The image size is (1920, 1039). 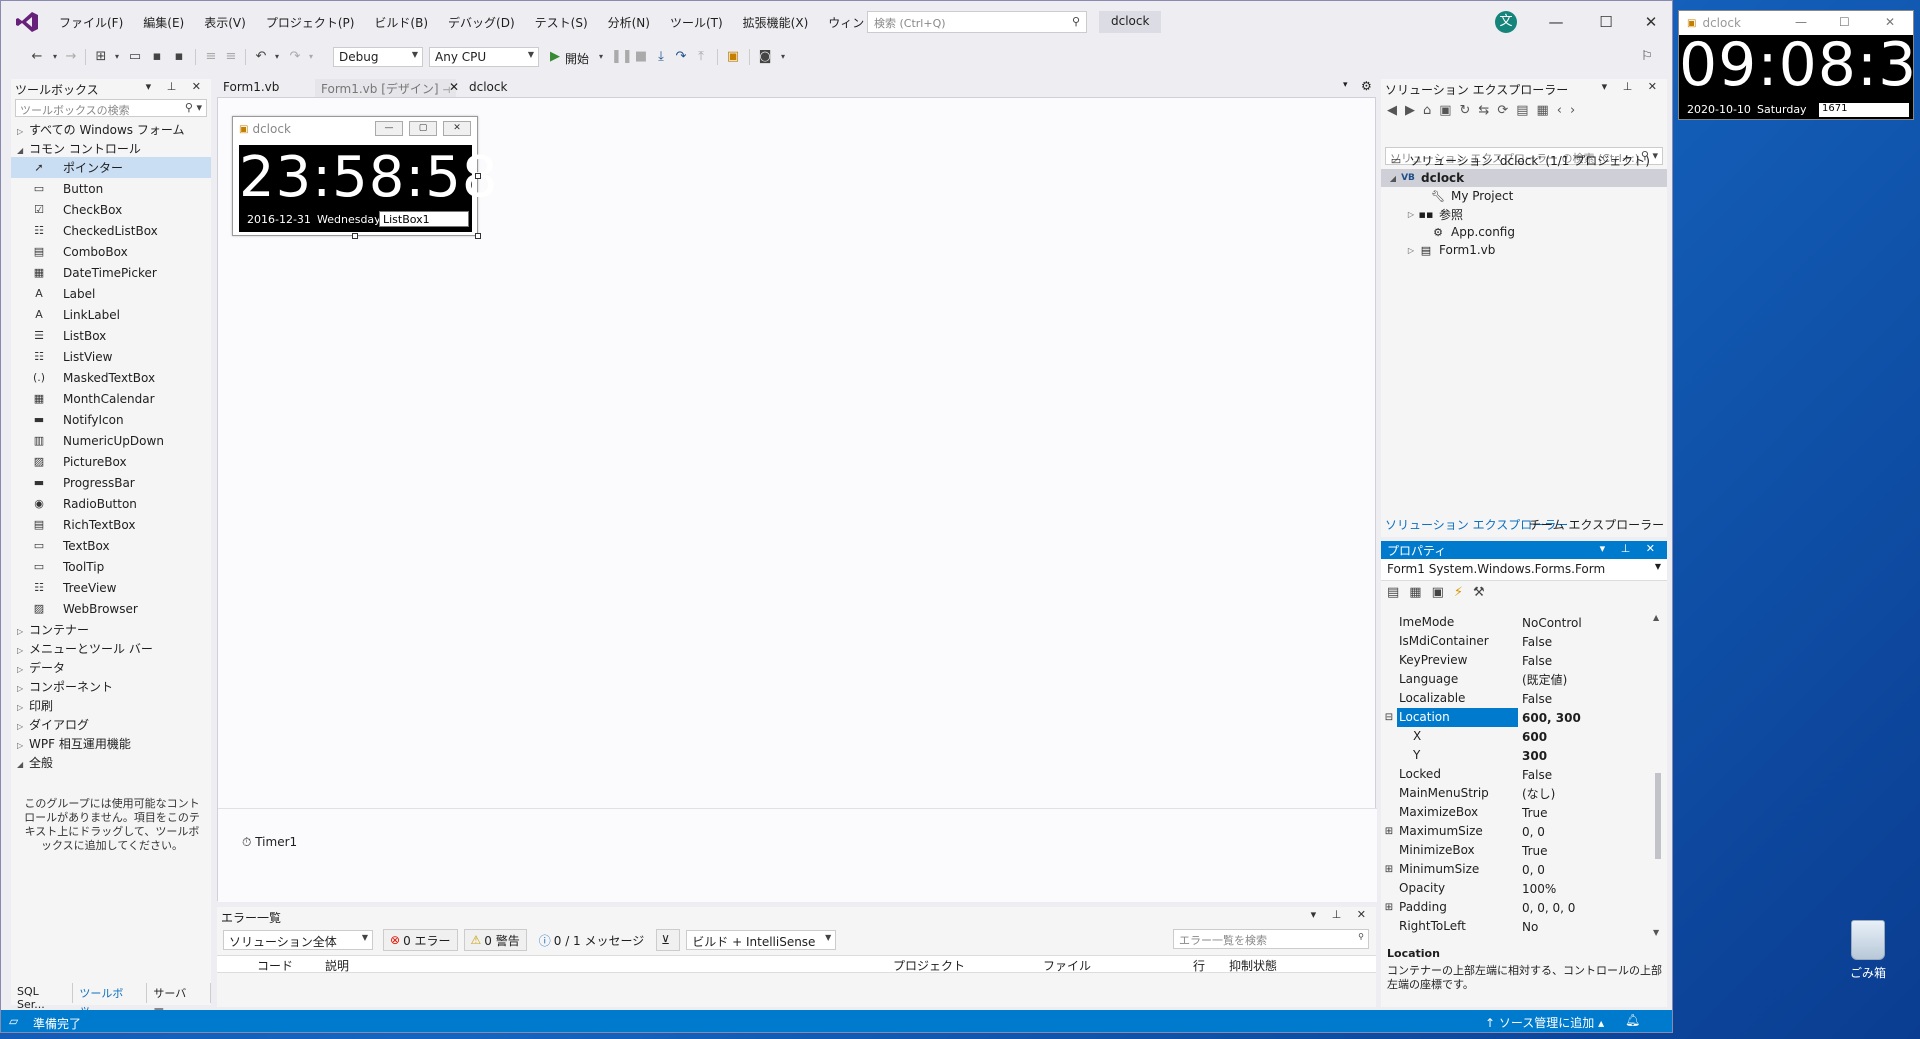 What do you see at coordinates (111, 335) in the screenshot?
I see `toolbox-item: ☰ ListBox` at bounding box center [111, 335].